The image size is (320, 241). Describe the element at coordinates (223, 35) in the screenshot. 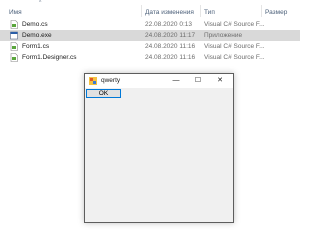

I see `file-type: Приложение` at that location.